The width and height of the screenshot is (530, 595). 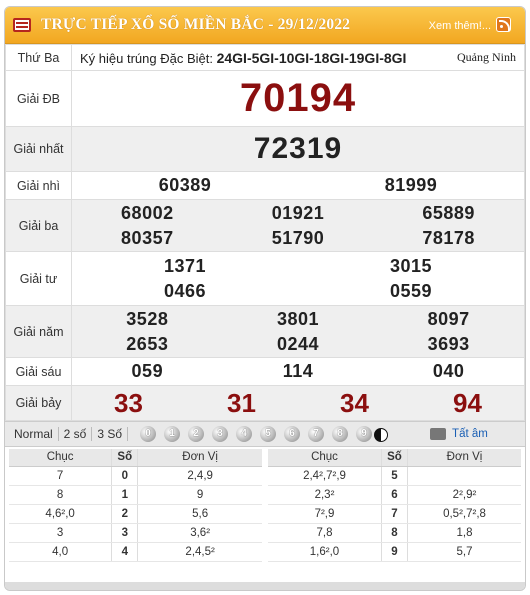 I want to click on table-row: 4,0 4 2,4,5², so click(x=135, y=552).